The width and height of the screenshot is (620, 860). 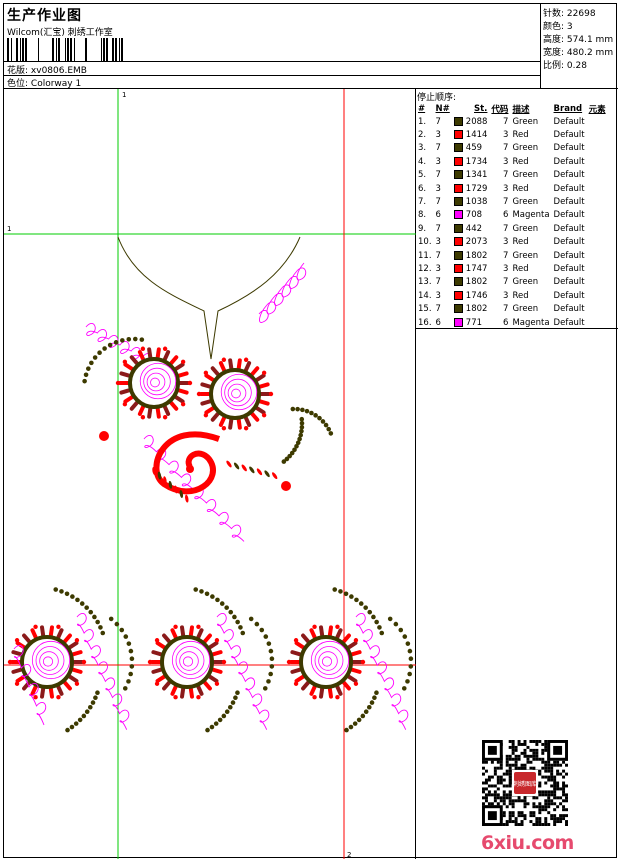 I want to click on row-index: 11., so click(x=425, y=255).